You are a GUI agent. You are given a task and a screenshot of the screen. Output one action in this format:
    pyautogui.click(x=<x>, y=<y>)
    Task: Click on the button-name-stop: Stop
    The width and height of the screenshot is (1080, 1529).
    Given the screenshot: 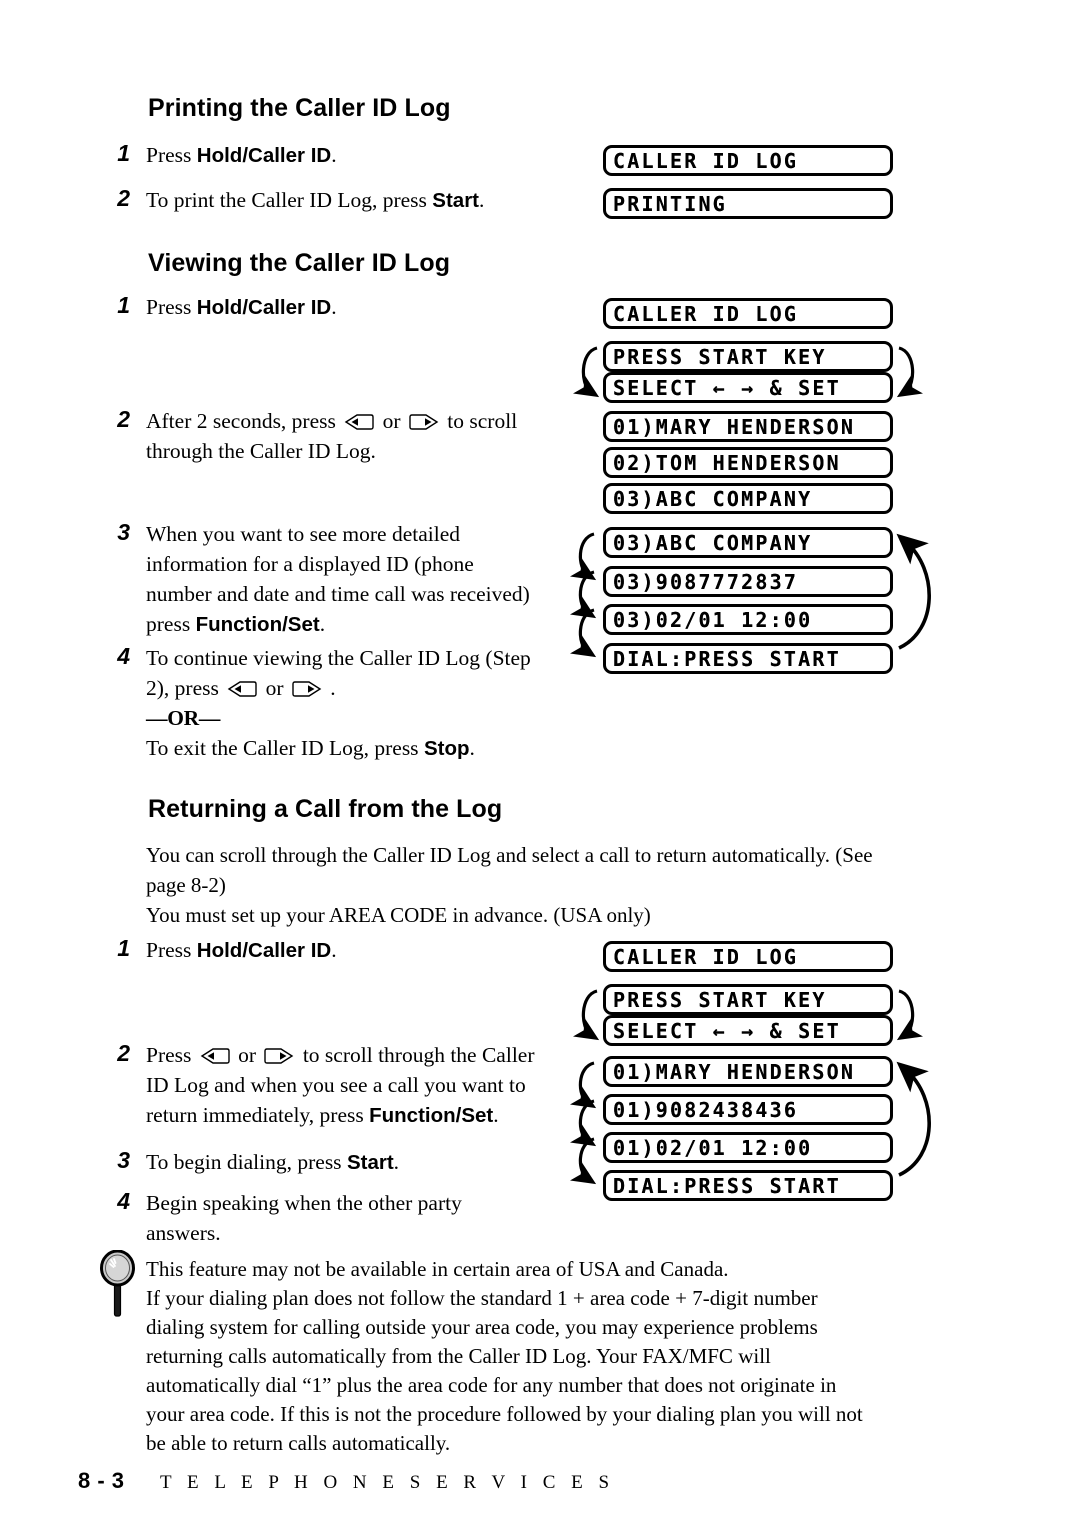 What is the action you would take?
    pyautogui.click(x=446, y=748)
    